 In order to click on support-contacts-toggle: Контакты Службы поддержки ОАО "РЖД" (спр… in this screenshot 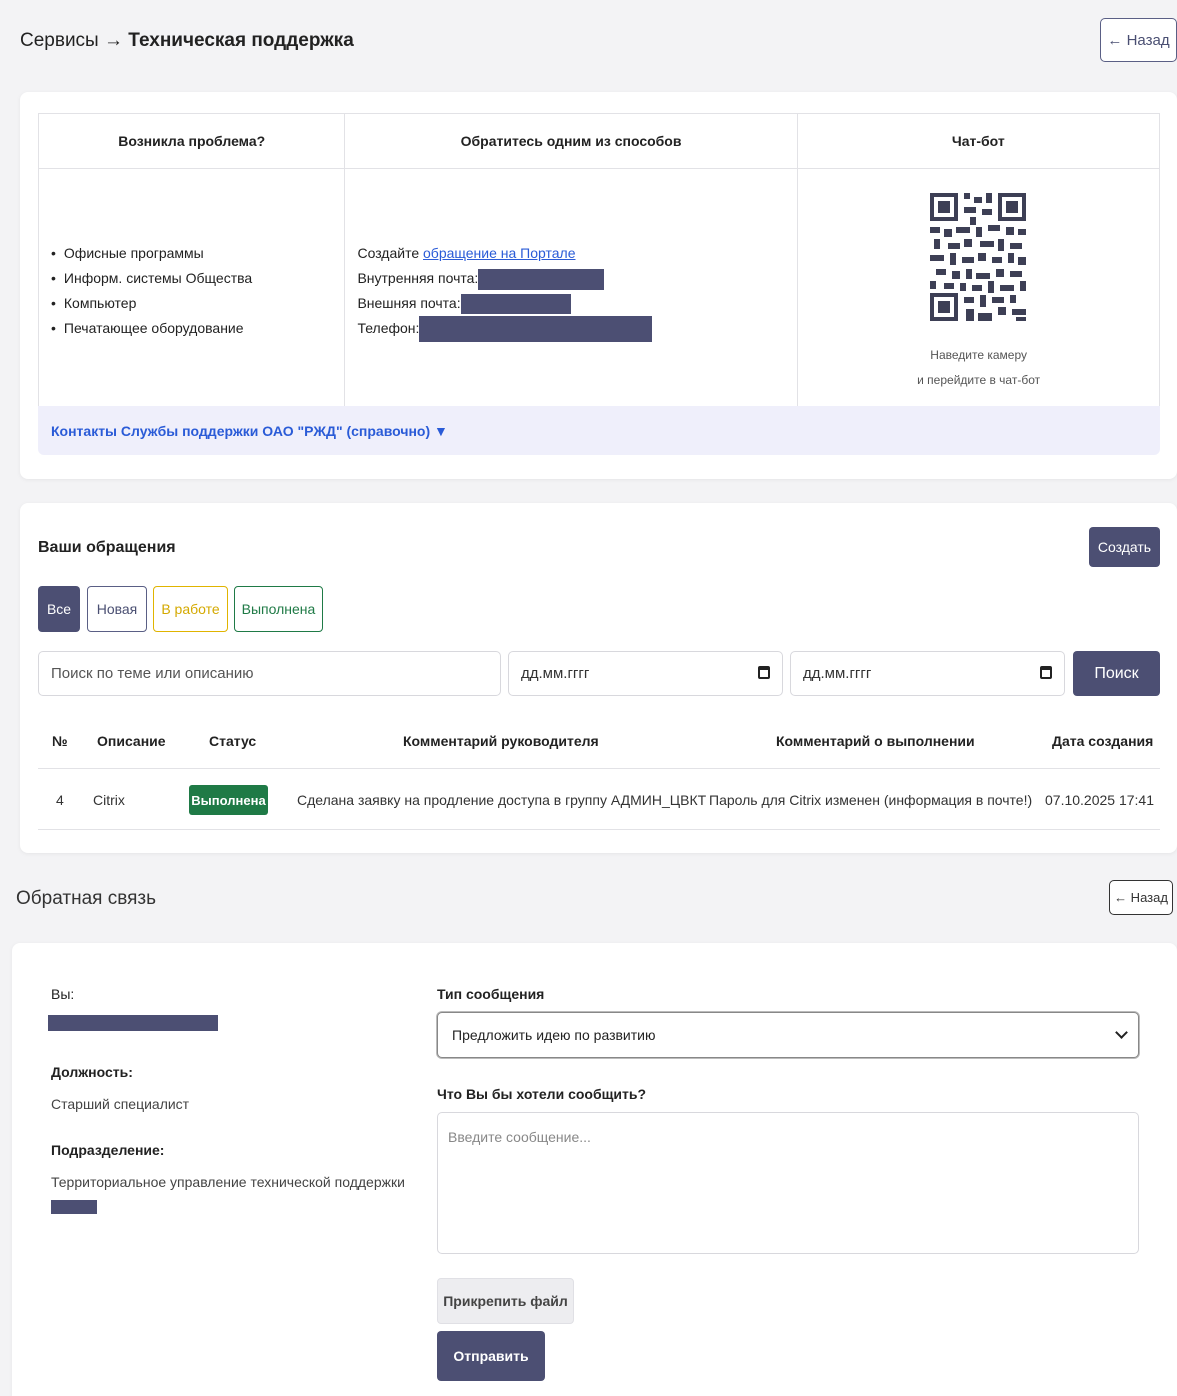, I will do `click(599, 430)`.